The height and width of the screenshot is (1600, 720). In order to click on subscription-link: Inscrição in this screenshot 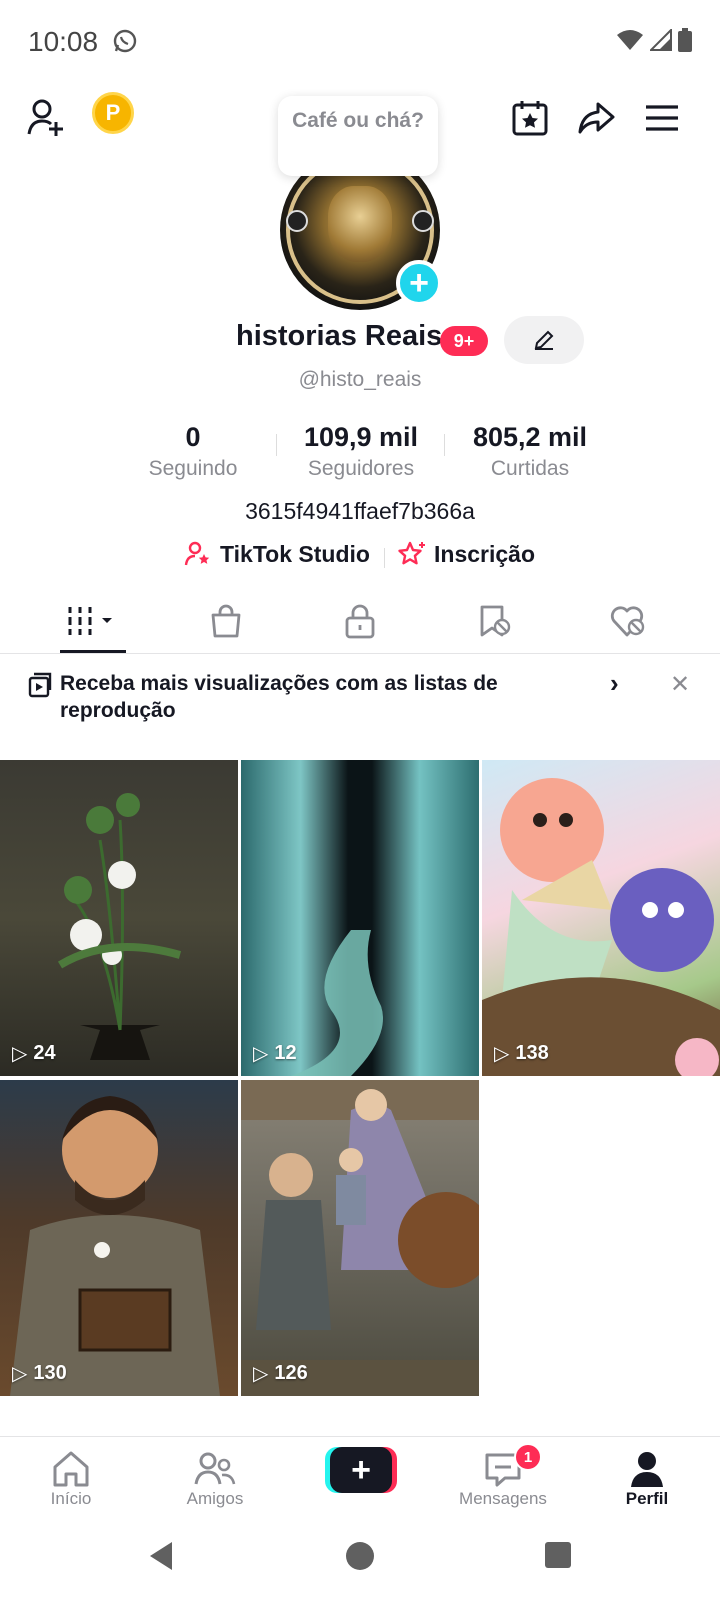, I will do `click(465, 554)`.